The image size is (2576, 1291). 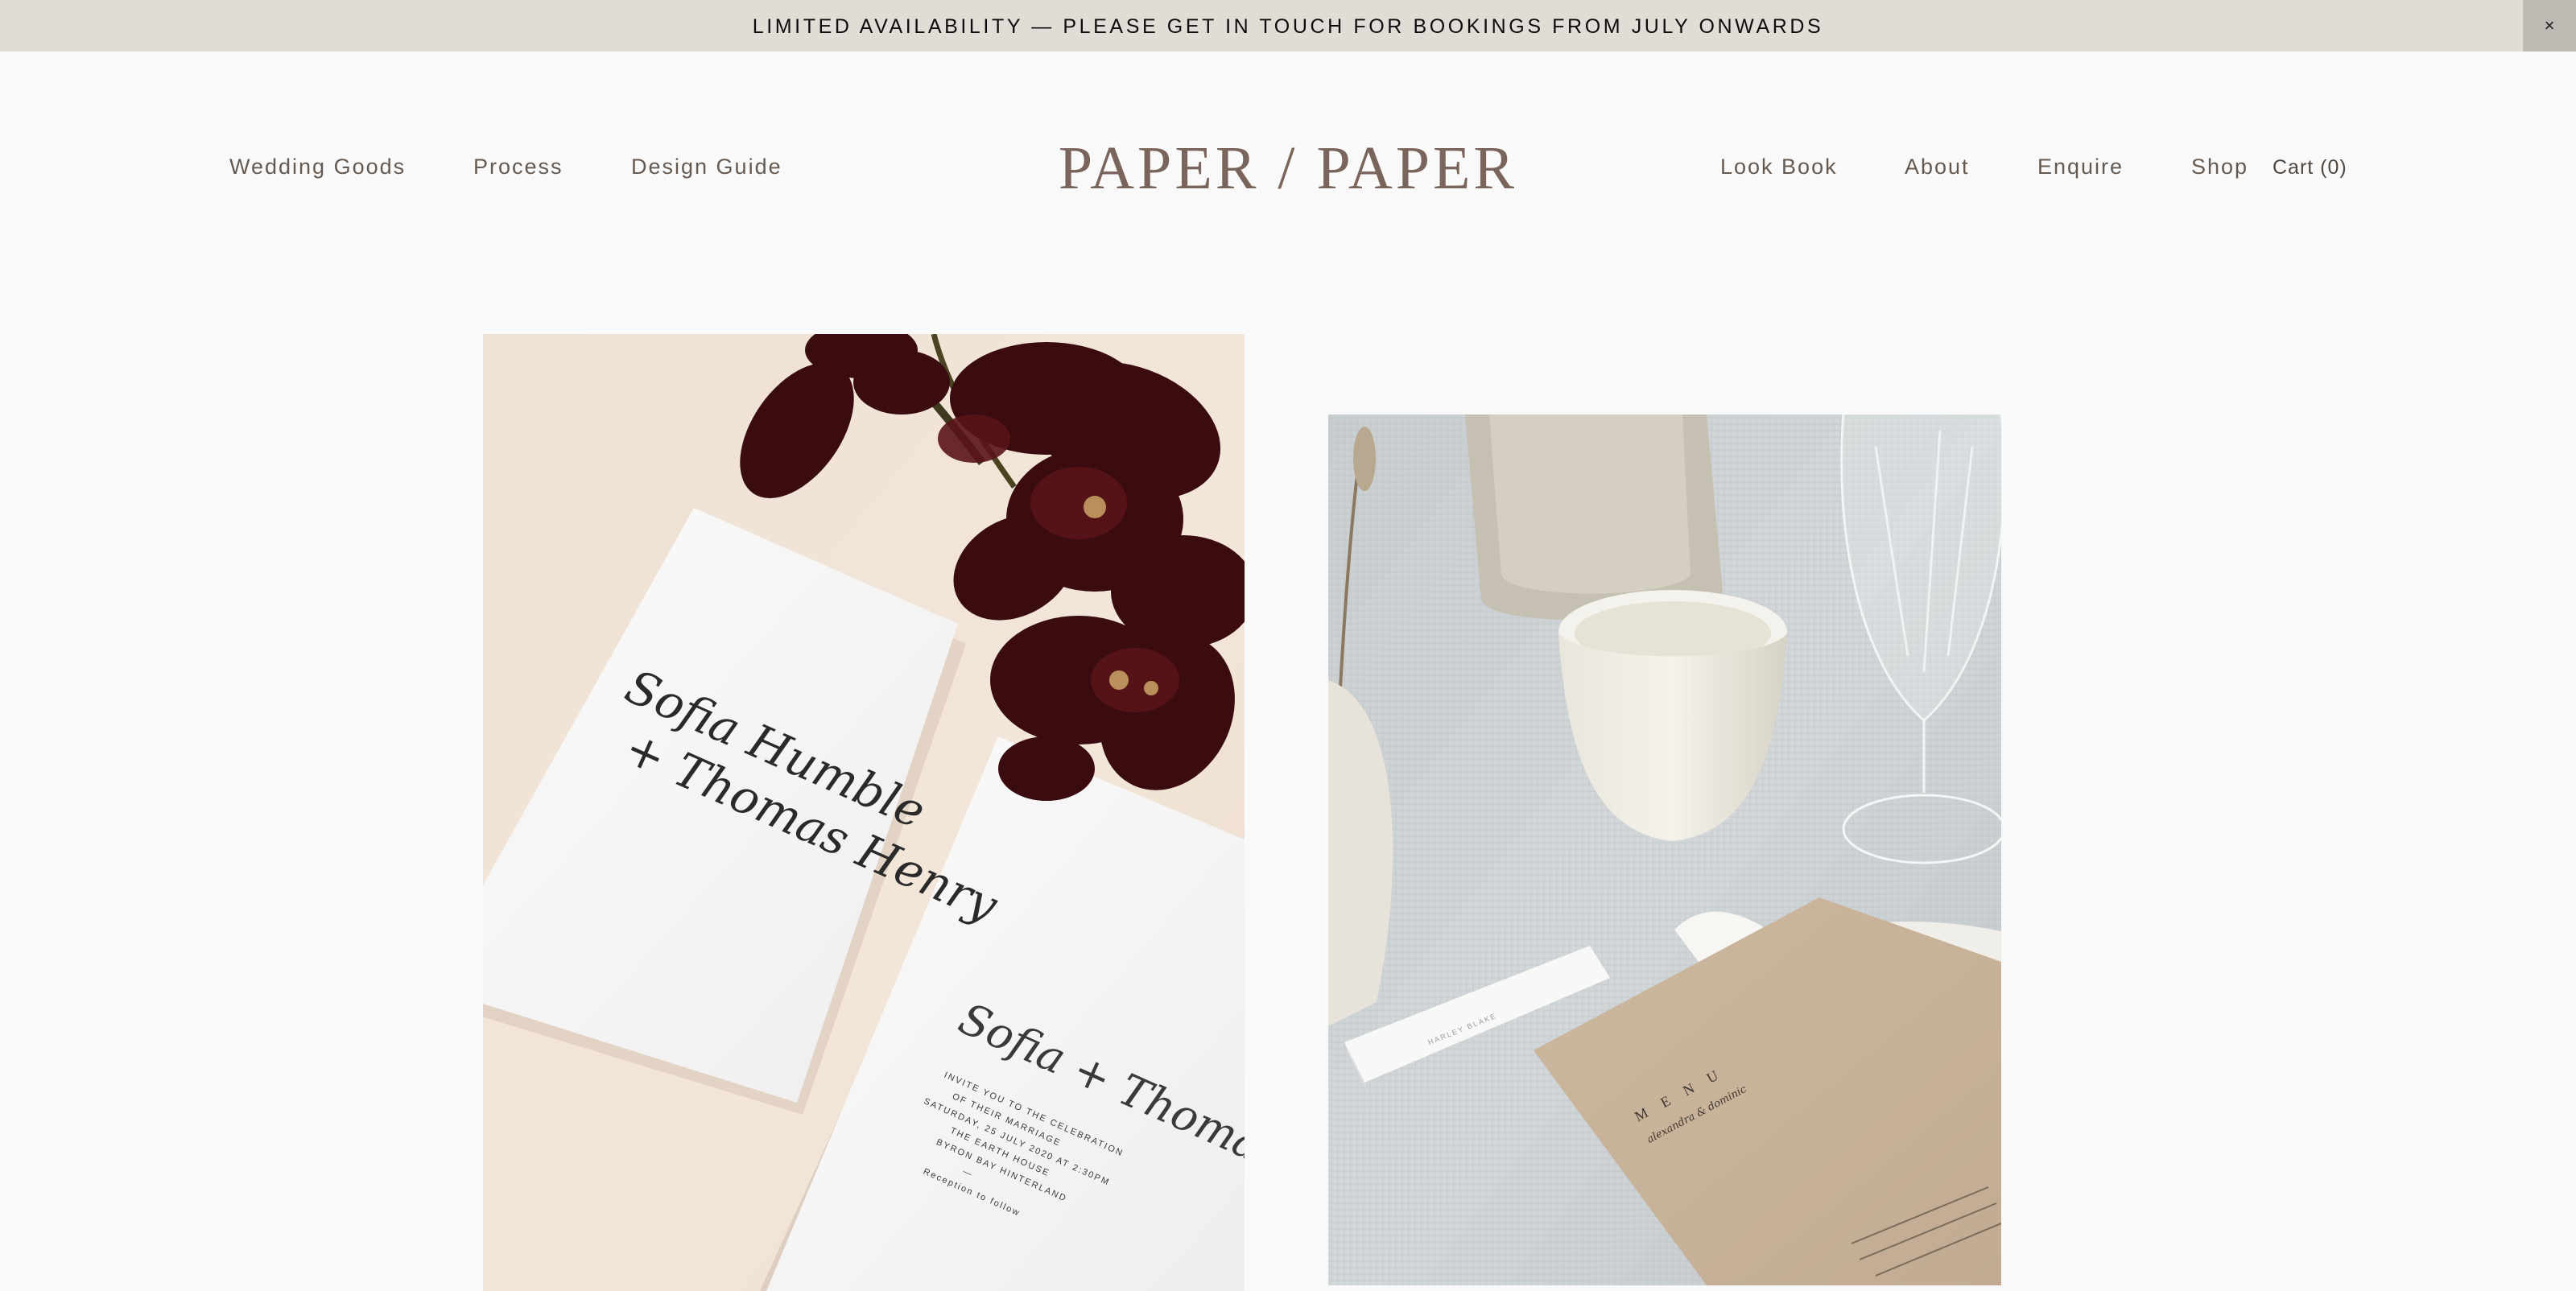 What do you see at coordinates (1937, 166) in the screenshot?
I see `nav-link-about: About` at bounding box center [1937, 166].